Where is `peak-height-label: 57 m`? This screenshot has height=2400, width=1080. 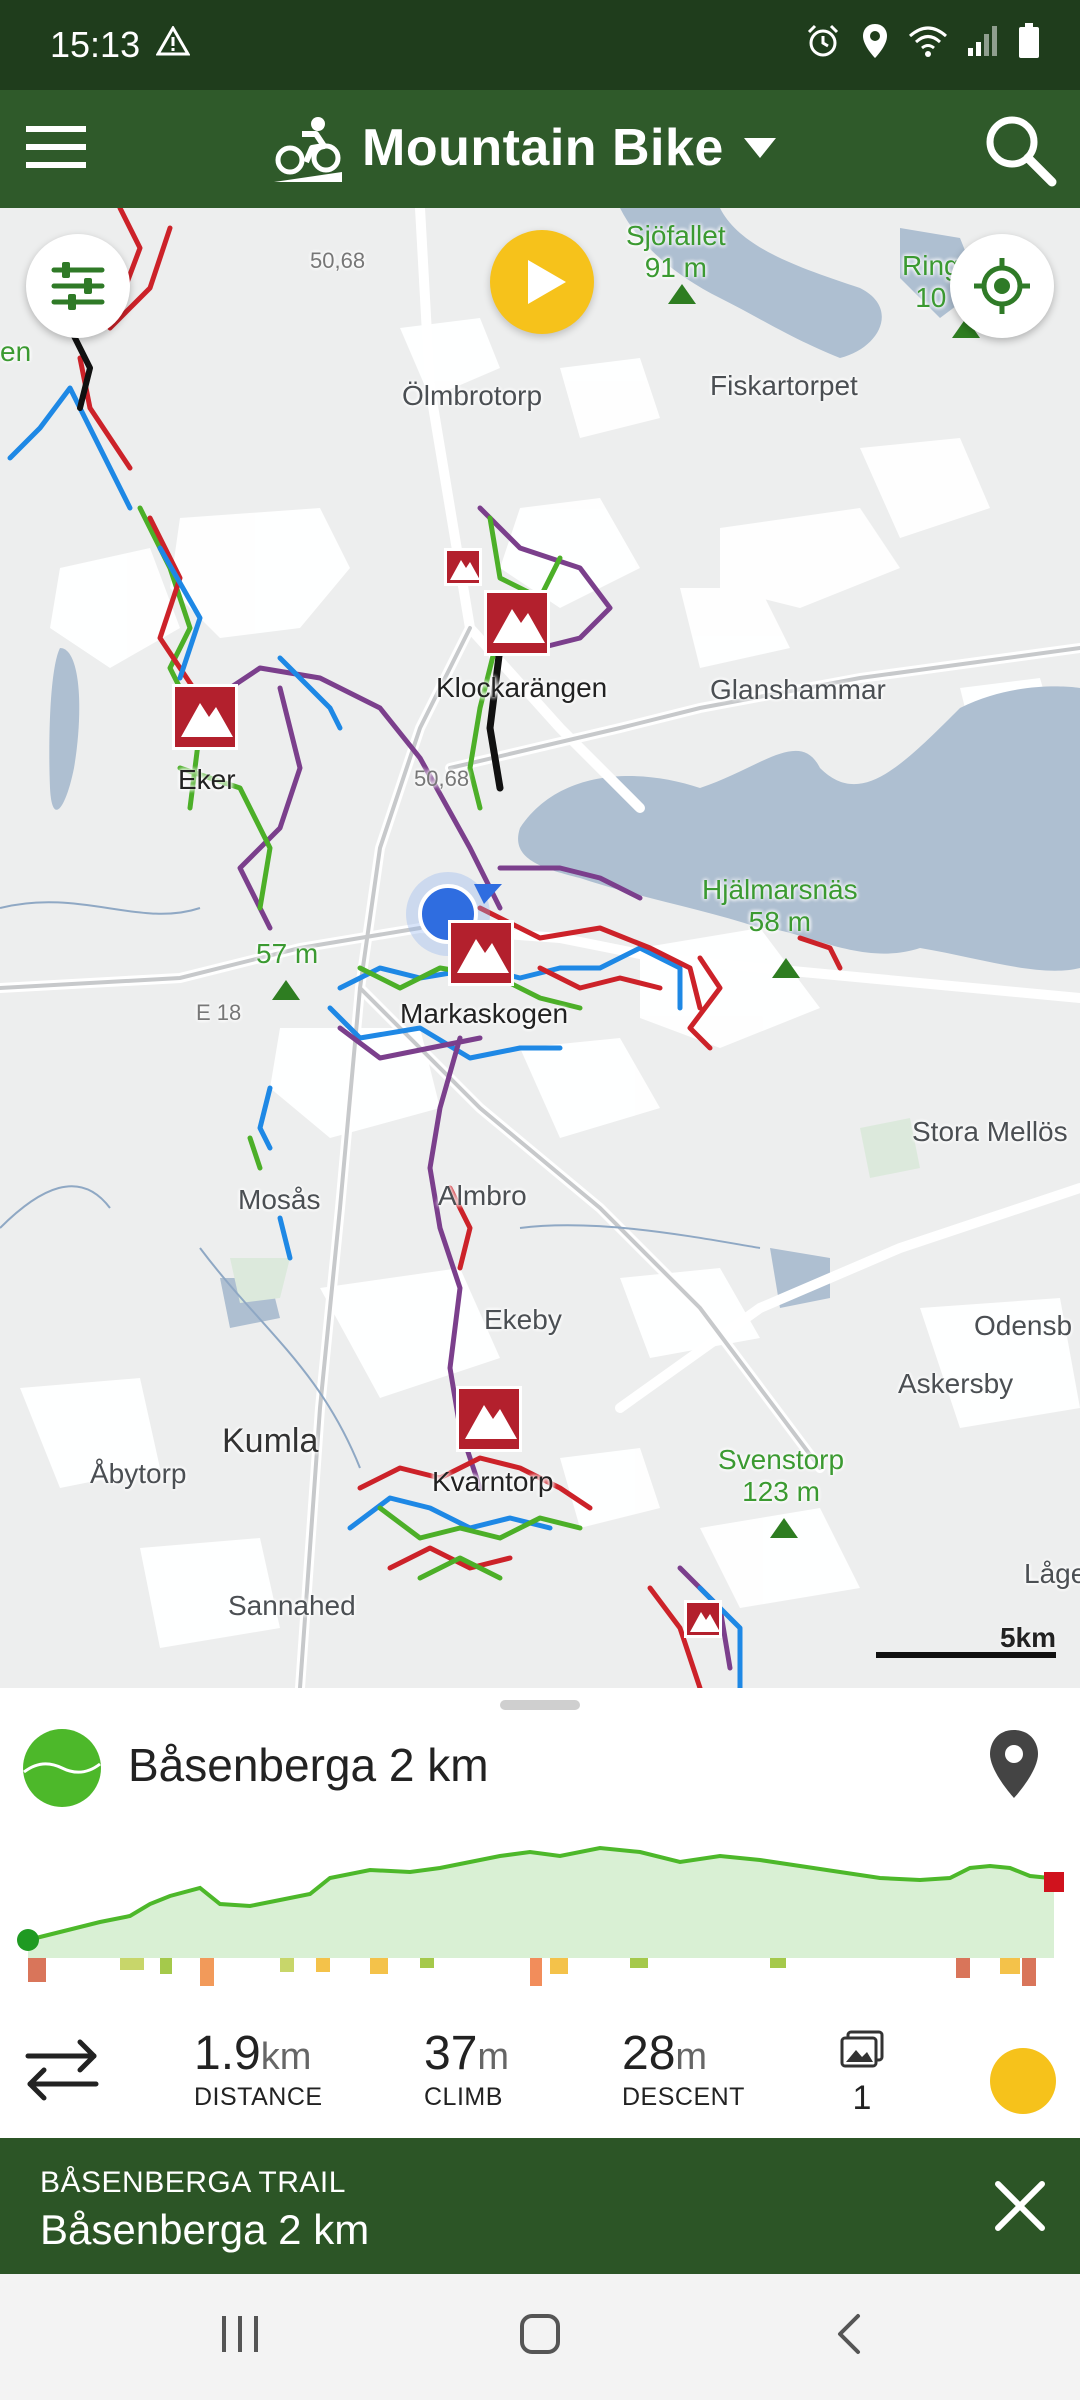 peak-height-label: 57 m is located at coordinates (287, 953).